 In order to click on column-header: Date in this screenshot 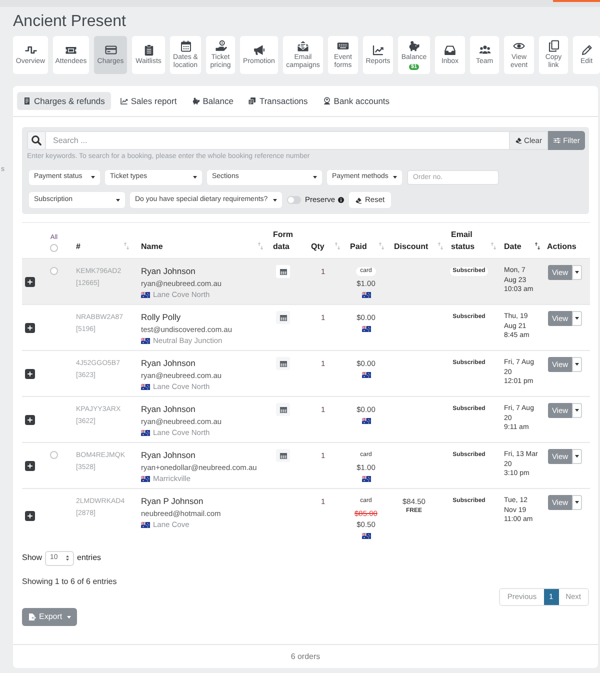, I will do `click(513, 246)`.